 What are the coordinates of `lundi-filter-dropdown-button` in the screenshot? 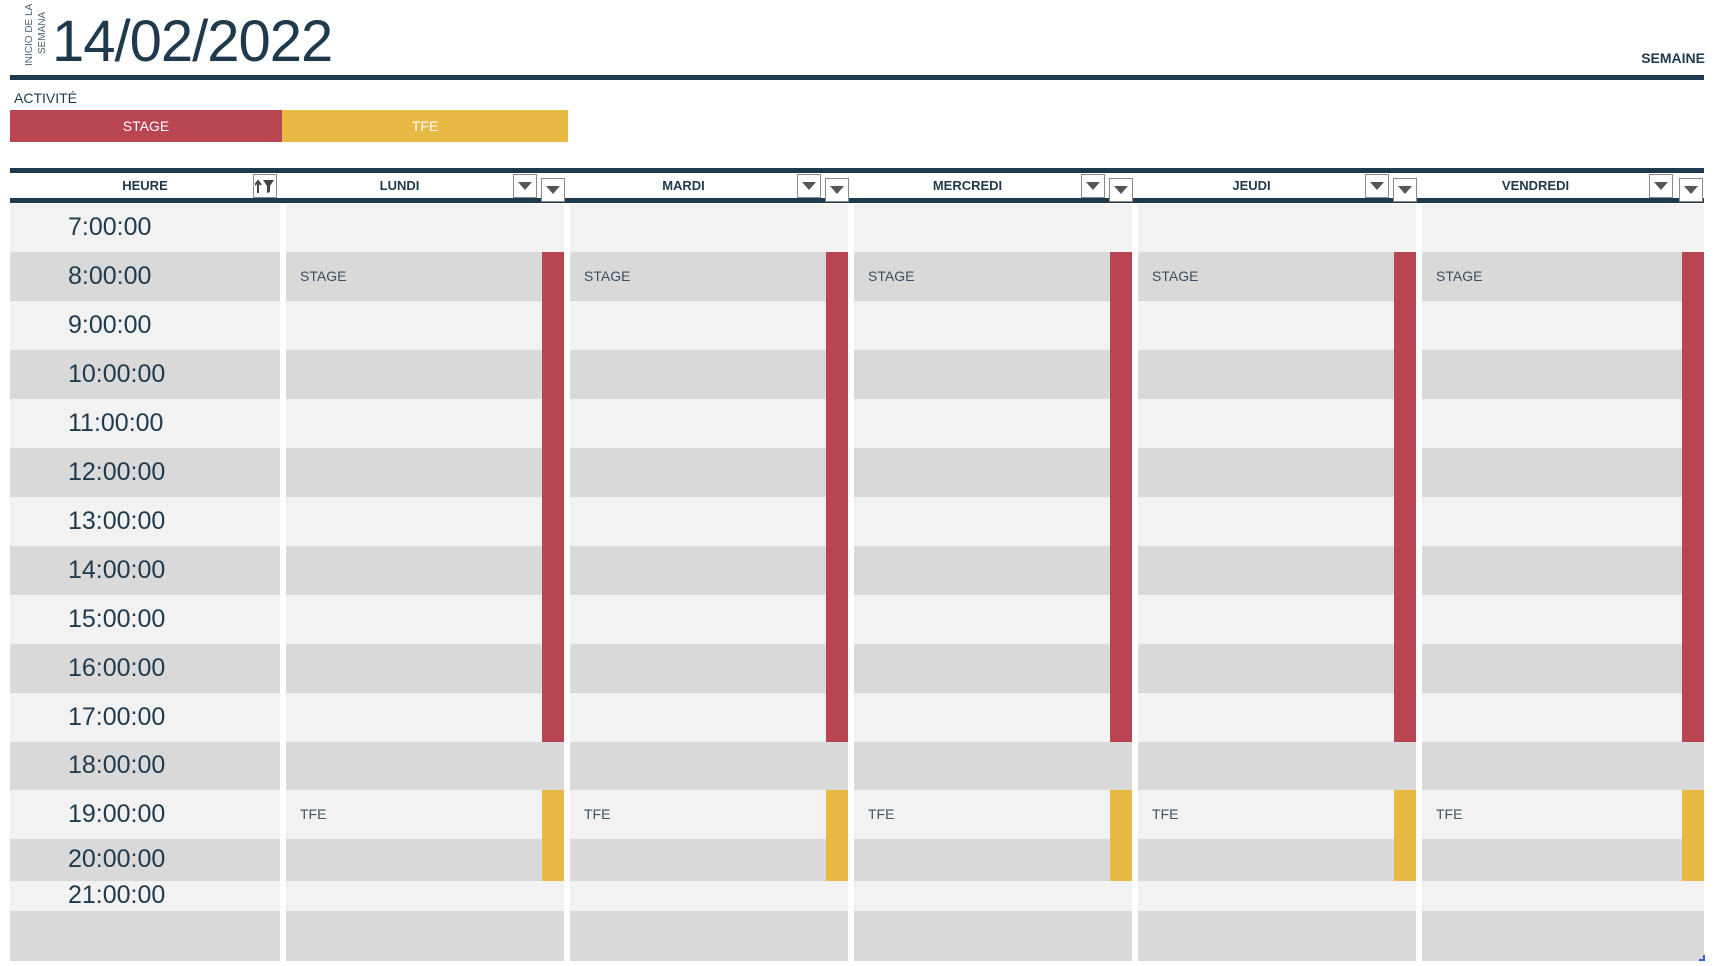 It's located at (553, 190).